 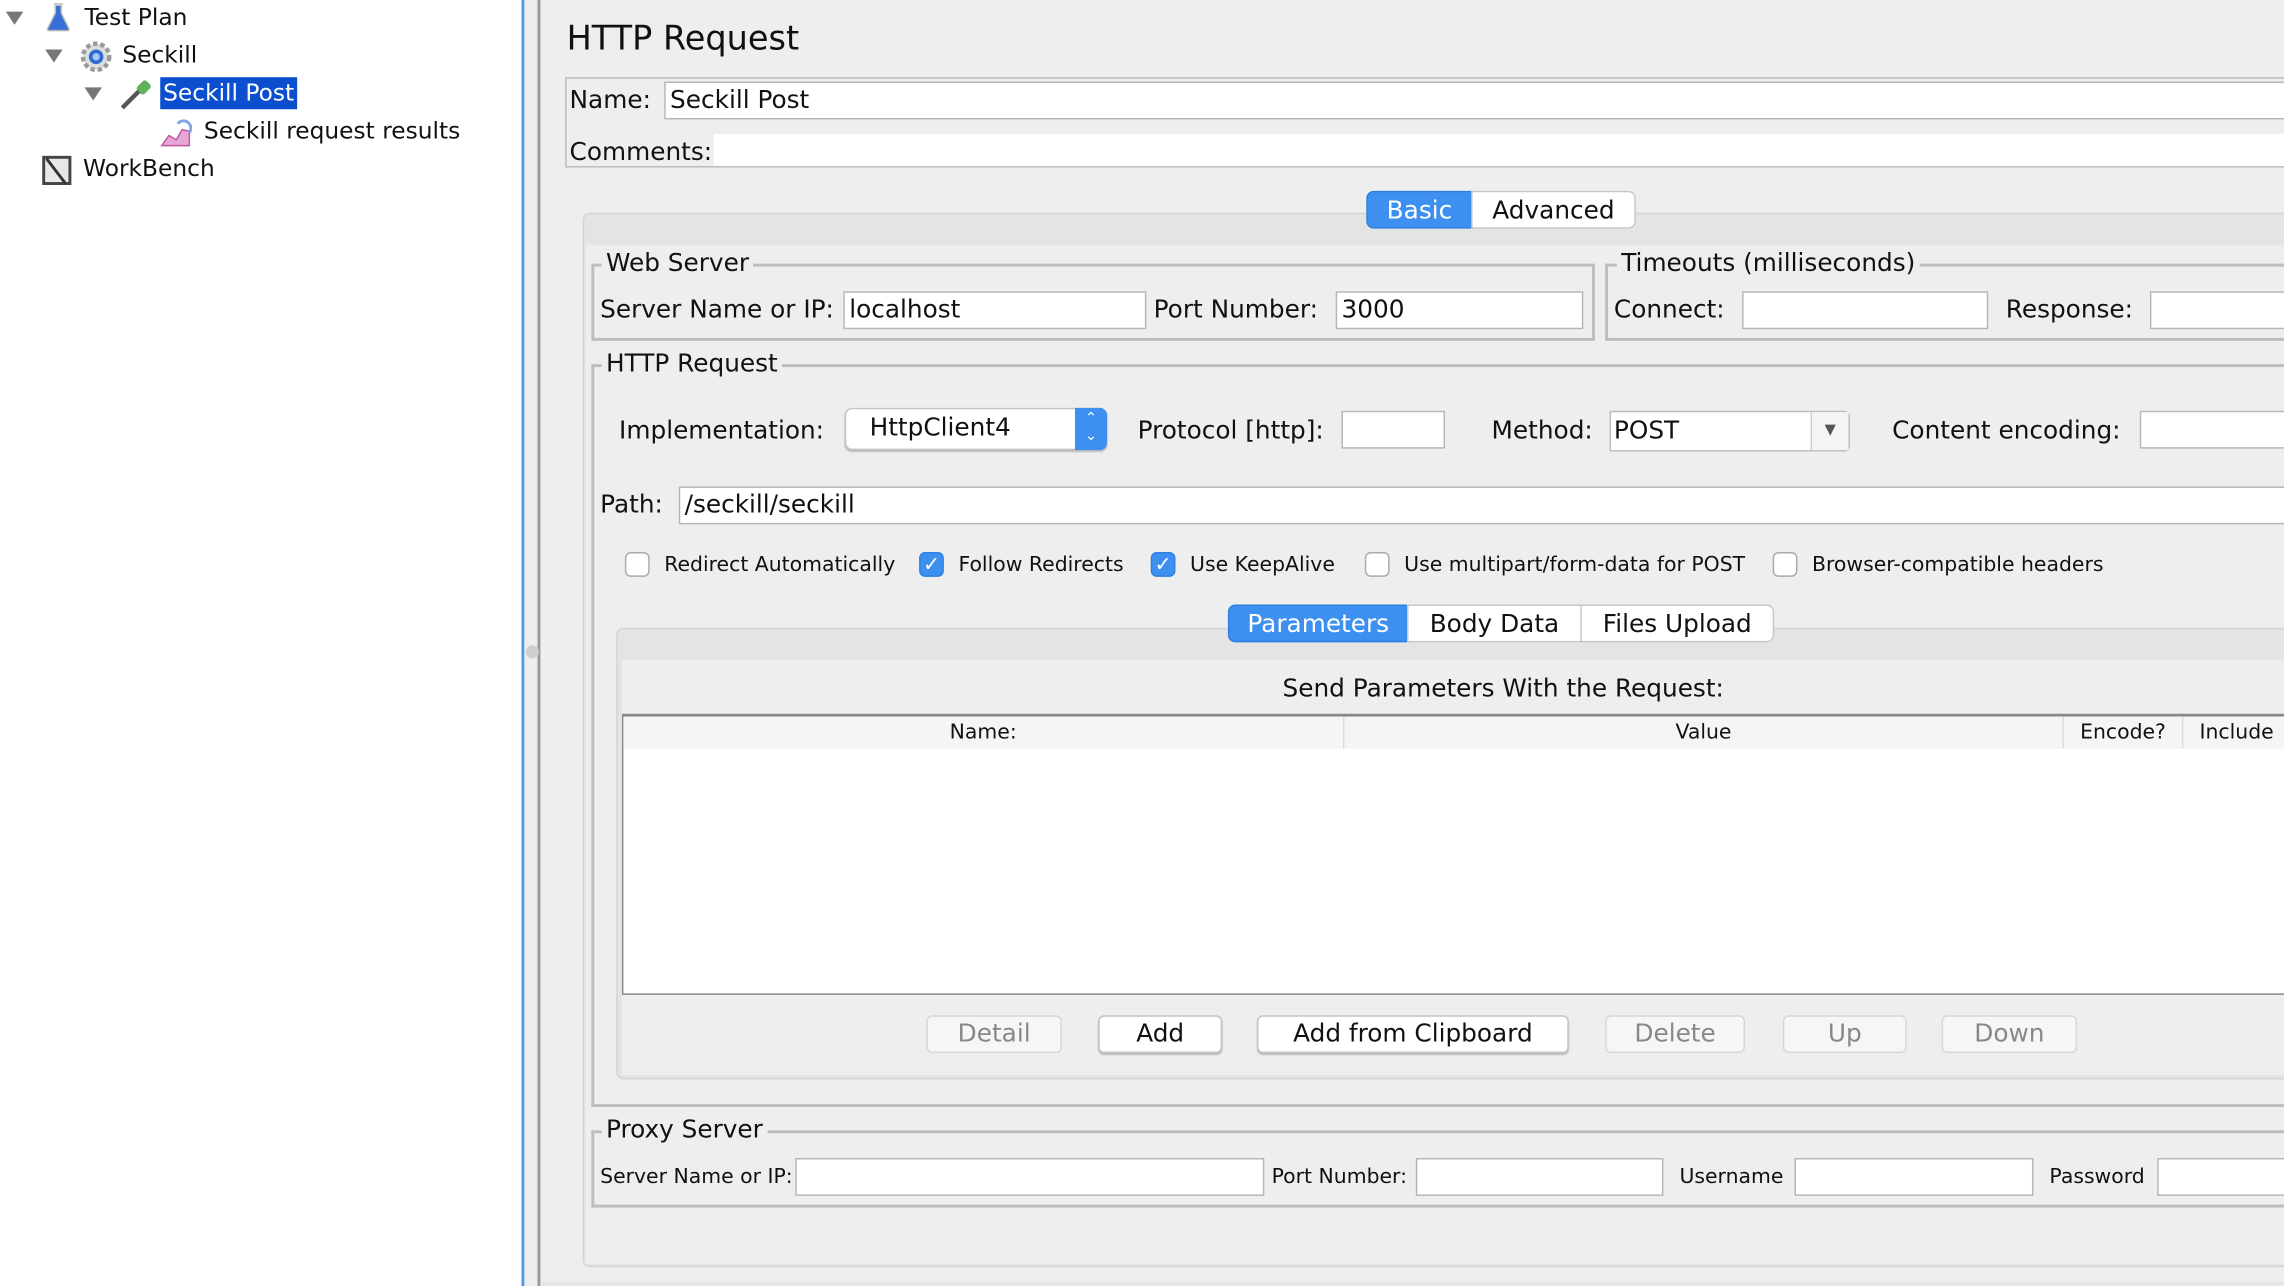 What do you see at coordinates (780, 565) in the screenshot?
I see `redirect-automatically-label: Redirect Automatically` at bounding box center [780, 565].